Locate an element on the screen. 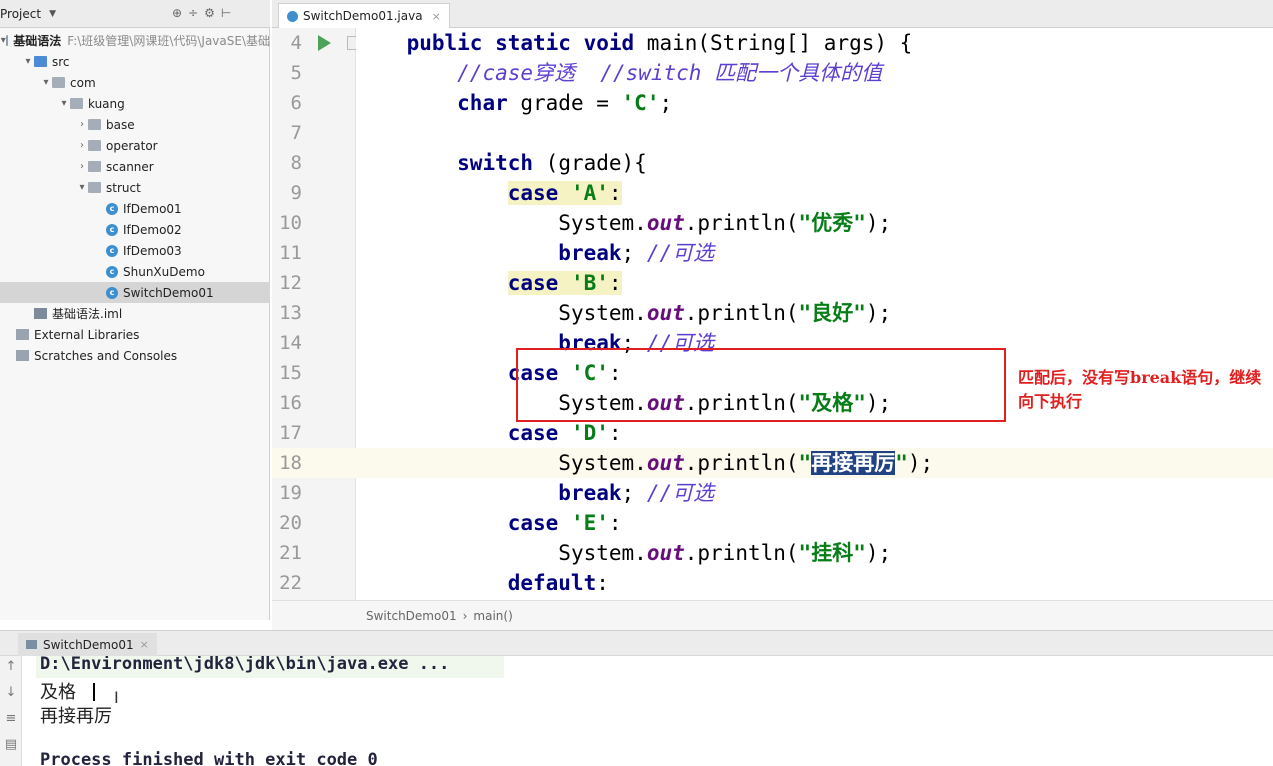  line-number: 17 is located at coordinates (290, 433).